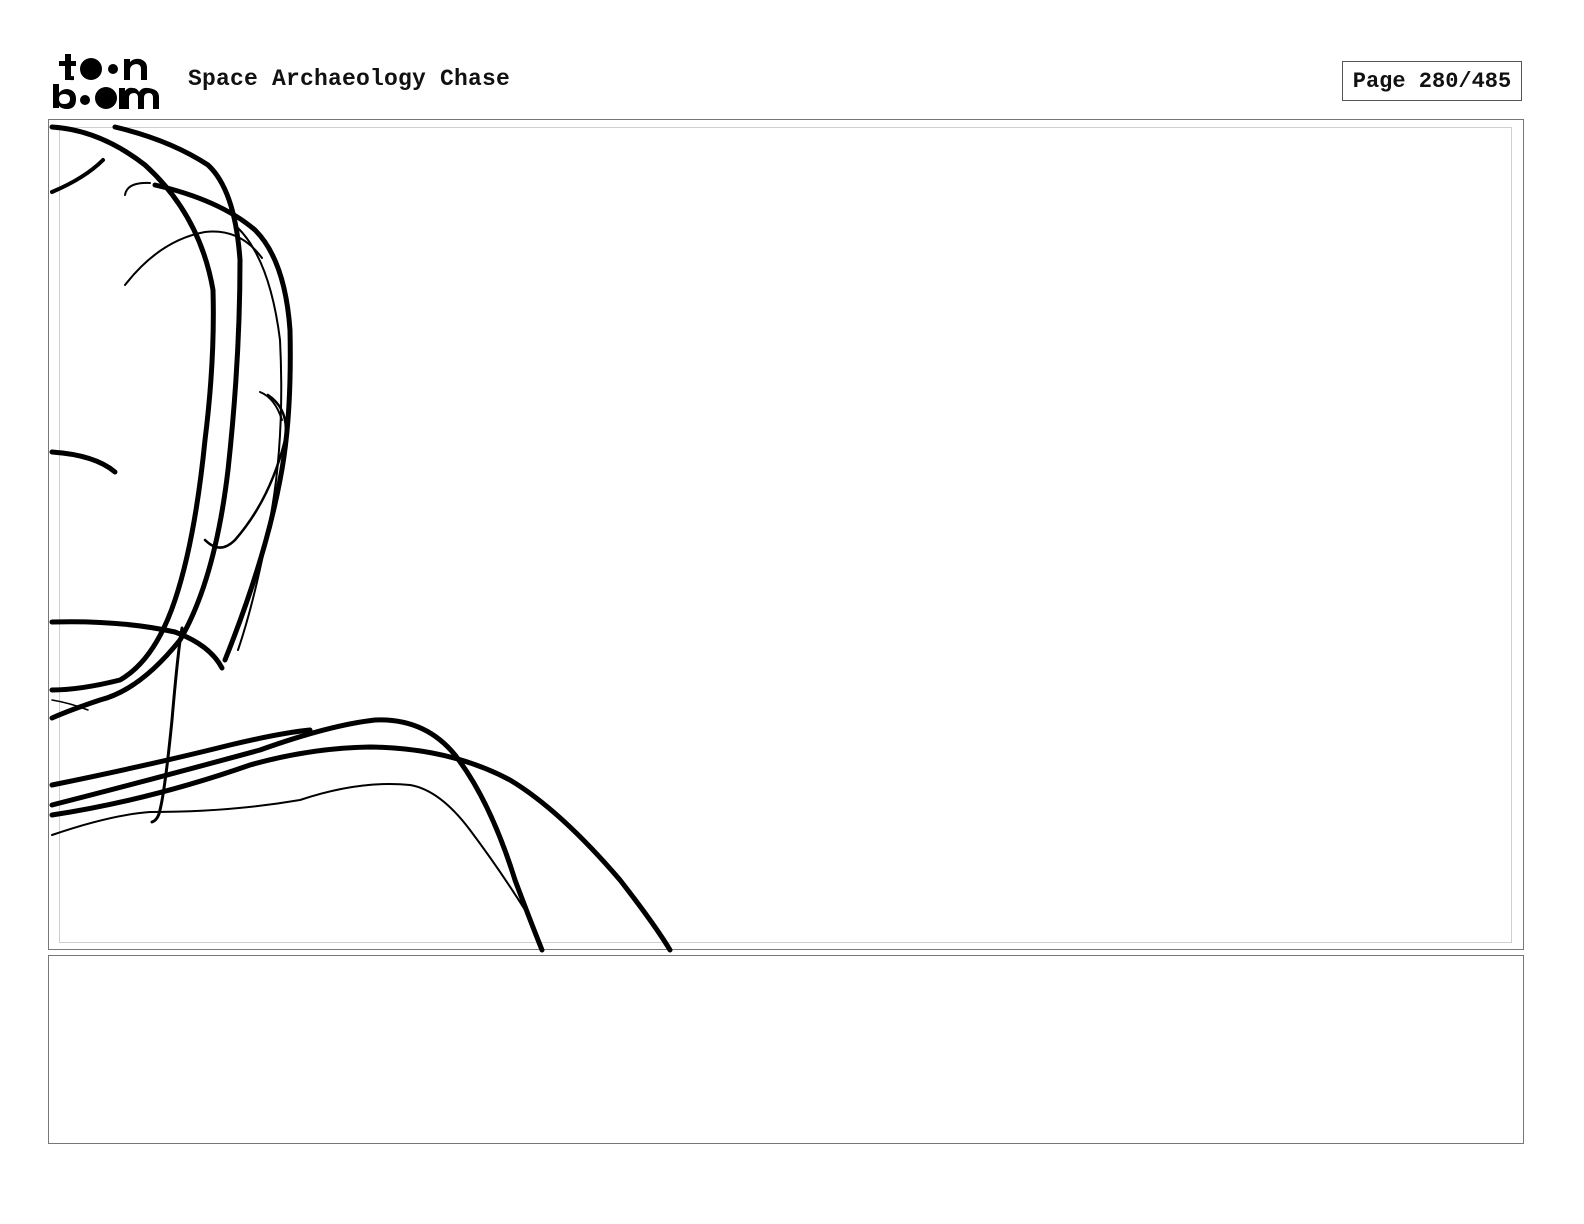  I want to click on page-number: Page 280/485, so click(1432, 81).